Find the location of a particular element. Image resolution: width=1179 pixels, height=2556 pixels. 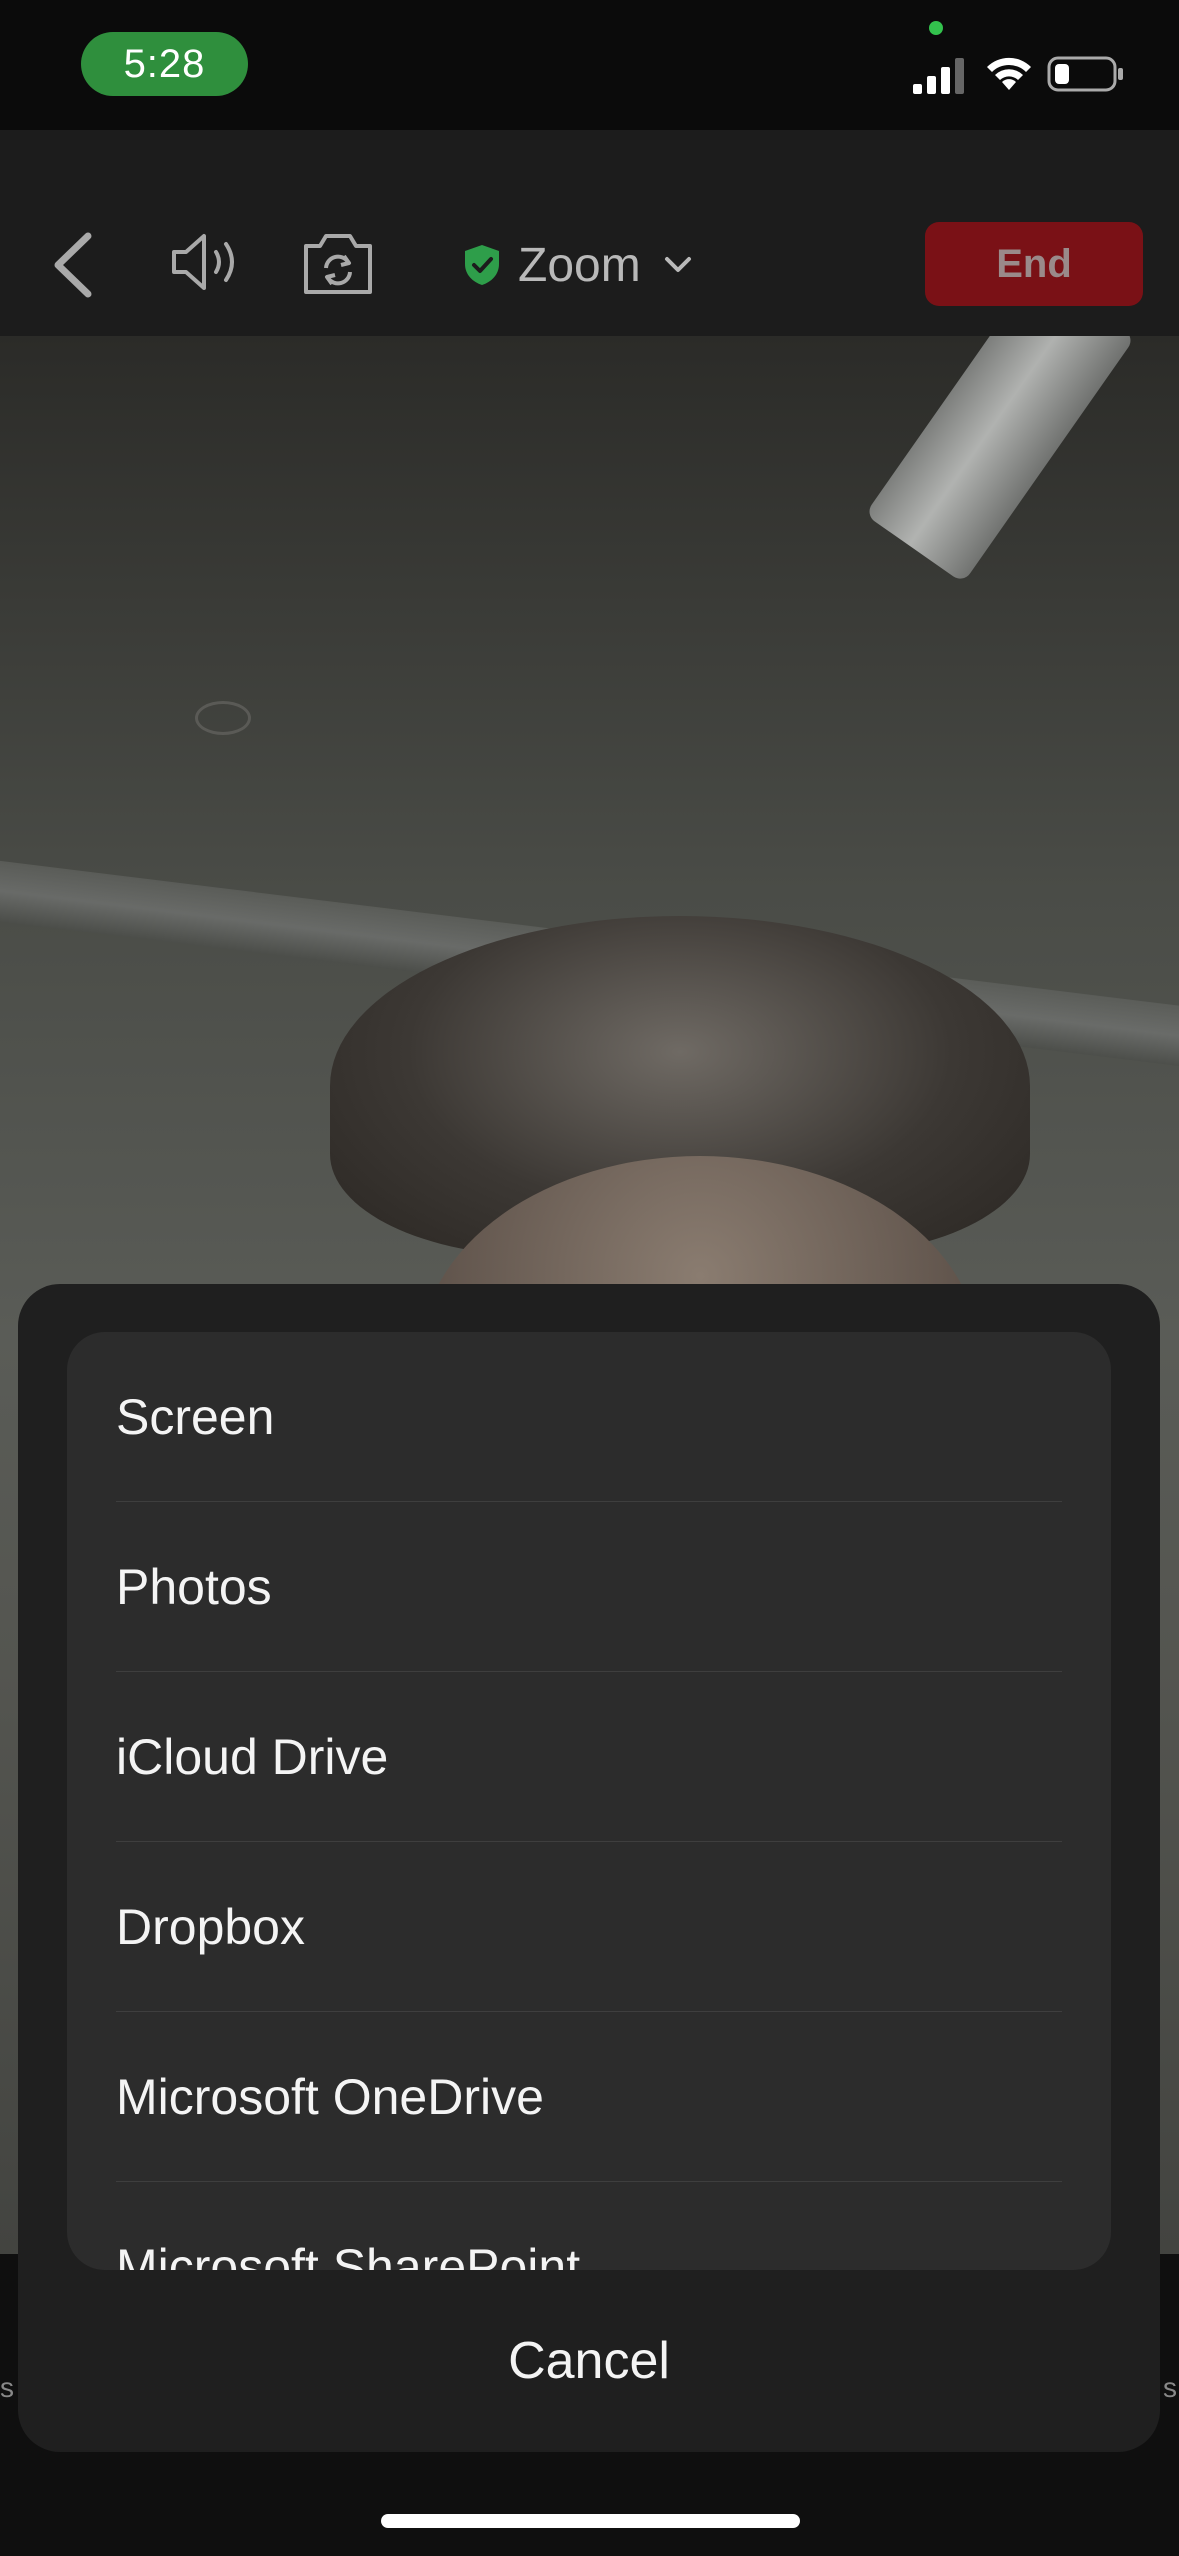

shield-check-icon is located at coordinates (482, 265).